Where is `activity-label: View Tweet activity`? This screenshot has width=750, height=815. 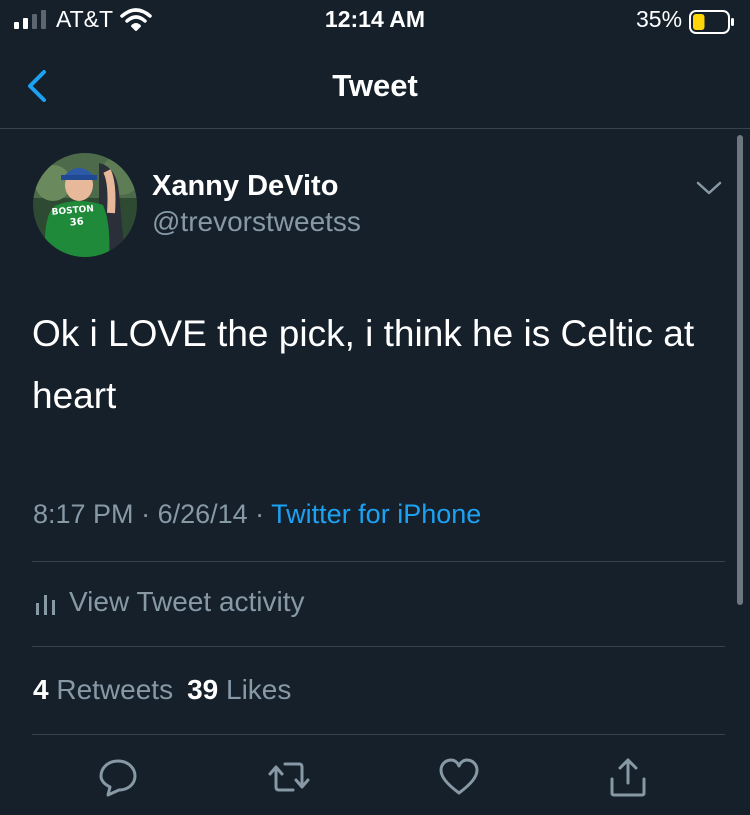 activity-label: View Tweet activity is located at coordinates (187, 601).